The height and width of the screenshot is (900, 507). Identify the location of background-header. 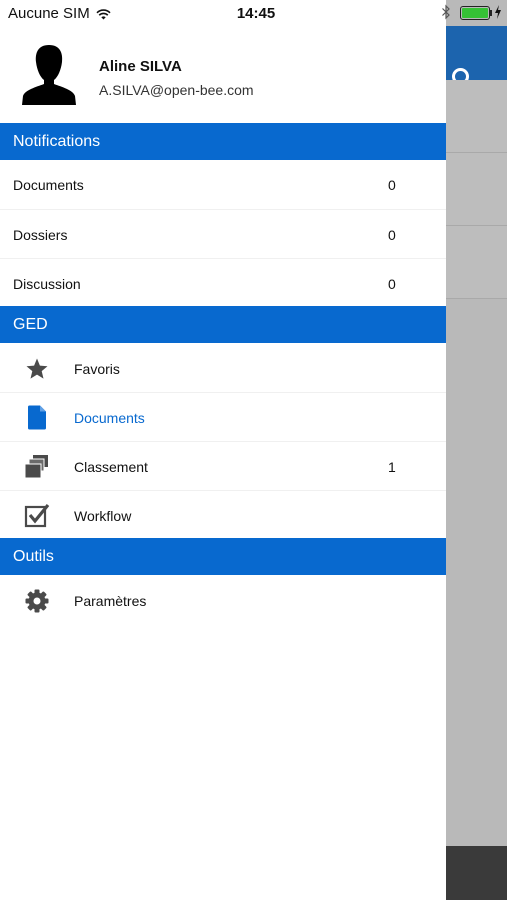
(476, 58).